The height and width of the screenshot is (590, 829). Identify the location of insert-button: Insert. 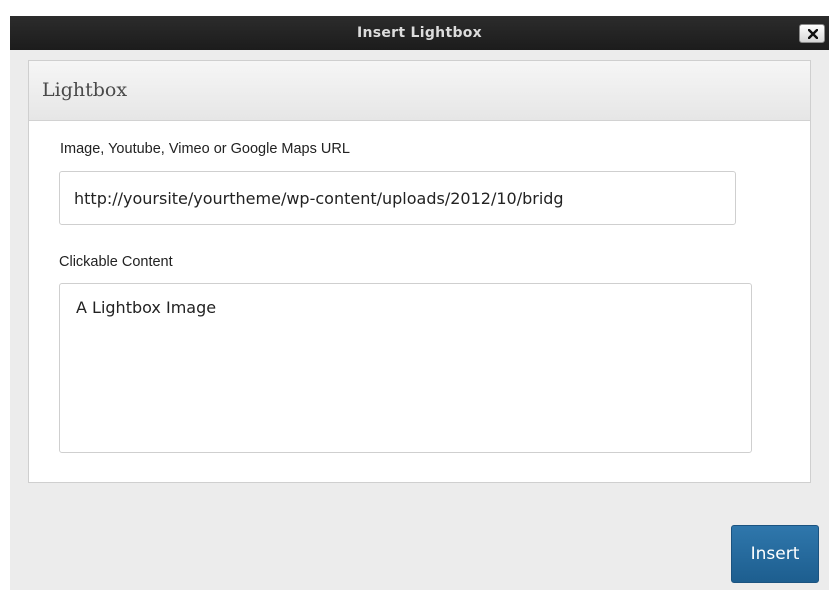
(775, 554).